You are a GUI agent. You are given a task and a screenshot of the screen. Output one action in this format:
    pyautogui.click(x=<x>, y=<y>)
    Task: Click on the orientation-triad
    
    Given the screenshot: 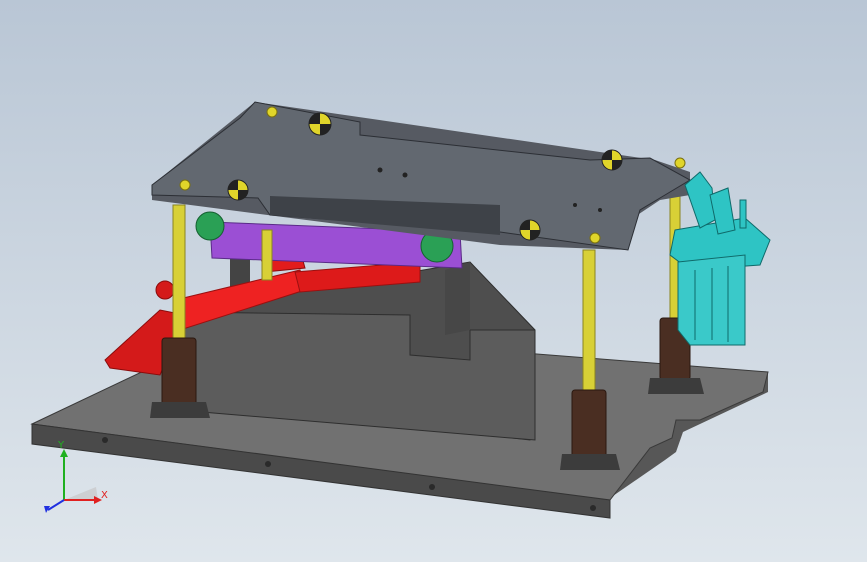 What is the action you would take?
    pyautogui.click(x=73, y=481)
    